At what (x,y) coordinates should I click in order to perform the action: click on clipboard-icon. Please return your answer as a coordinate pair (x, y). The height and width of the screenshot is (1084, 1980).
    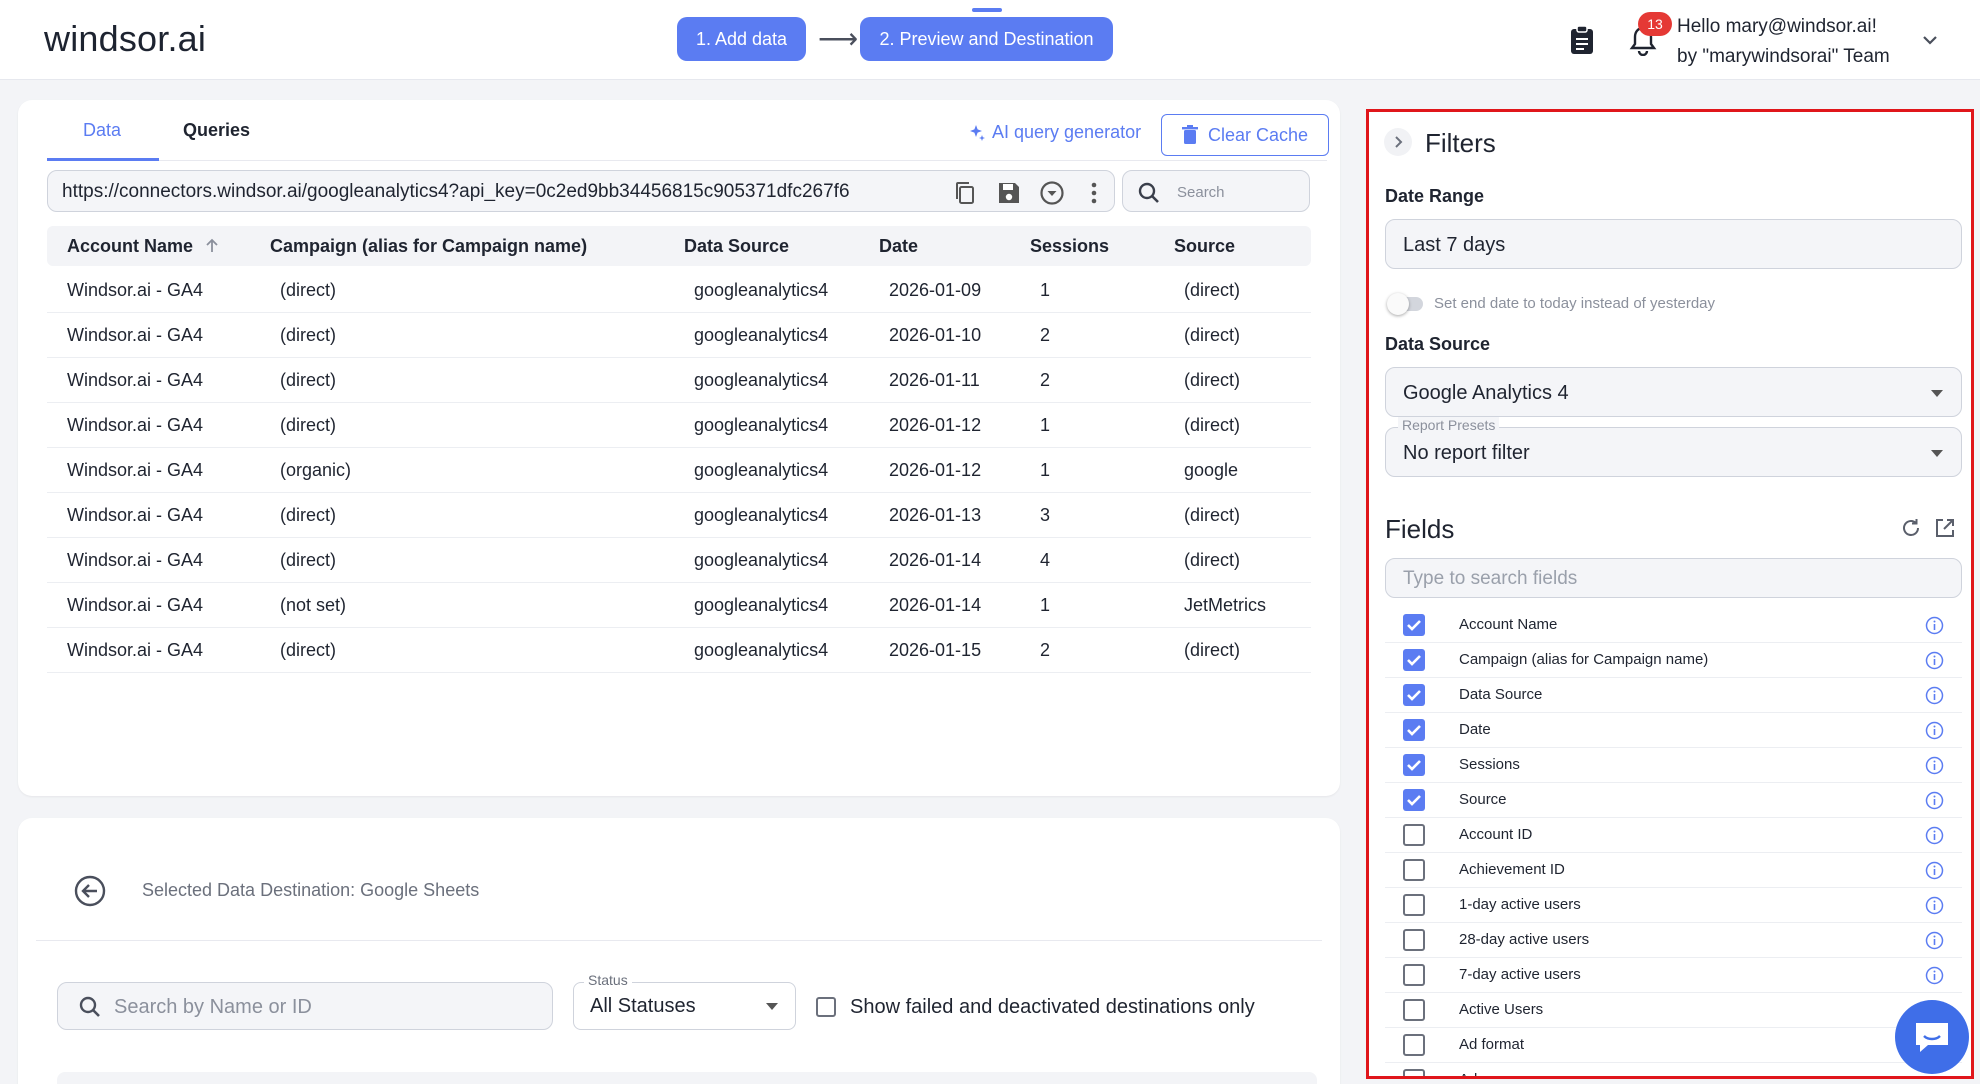
    Looking at the image, I should click on (1582, 40).